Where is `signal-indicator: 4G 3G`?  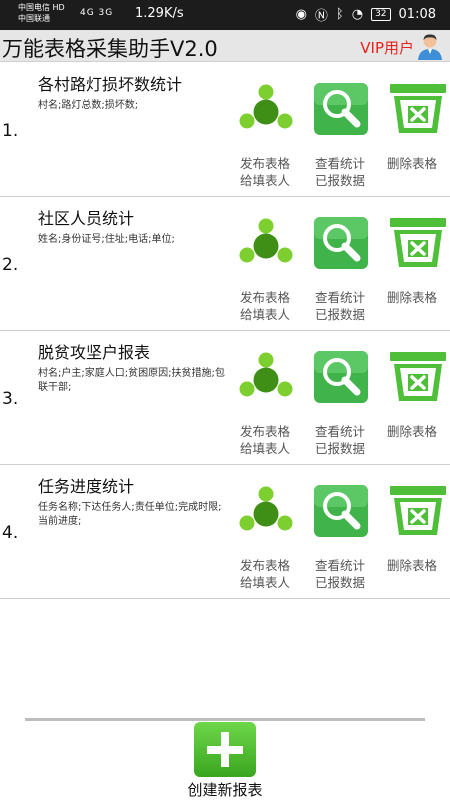
signal-indicator: 4G 3G is located at coordinates (97, 13).